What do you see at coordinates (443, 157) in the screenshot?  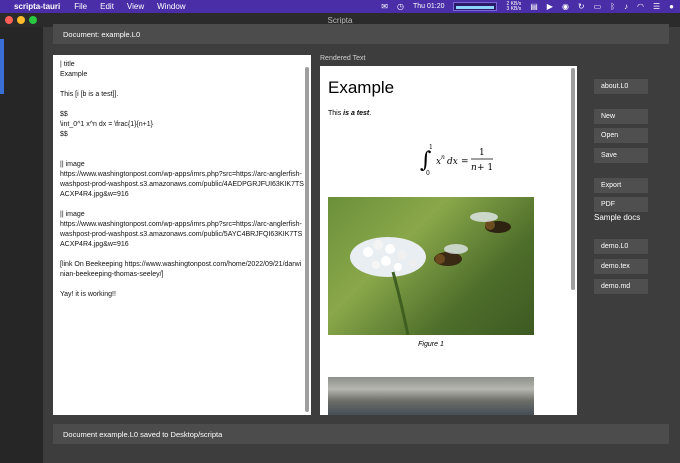 I see `svg-text: n` at bounding box center [443, 157].